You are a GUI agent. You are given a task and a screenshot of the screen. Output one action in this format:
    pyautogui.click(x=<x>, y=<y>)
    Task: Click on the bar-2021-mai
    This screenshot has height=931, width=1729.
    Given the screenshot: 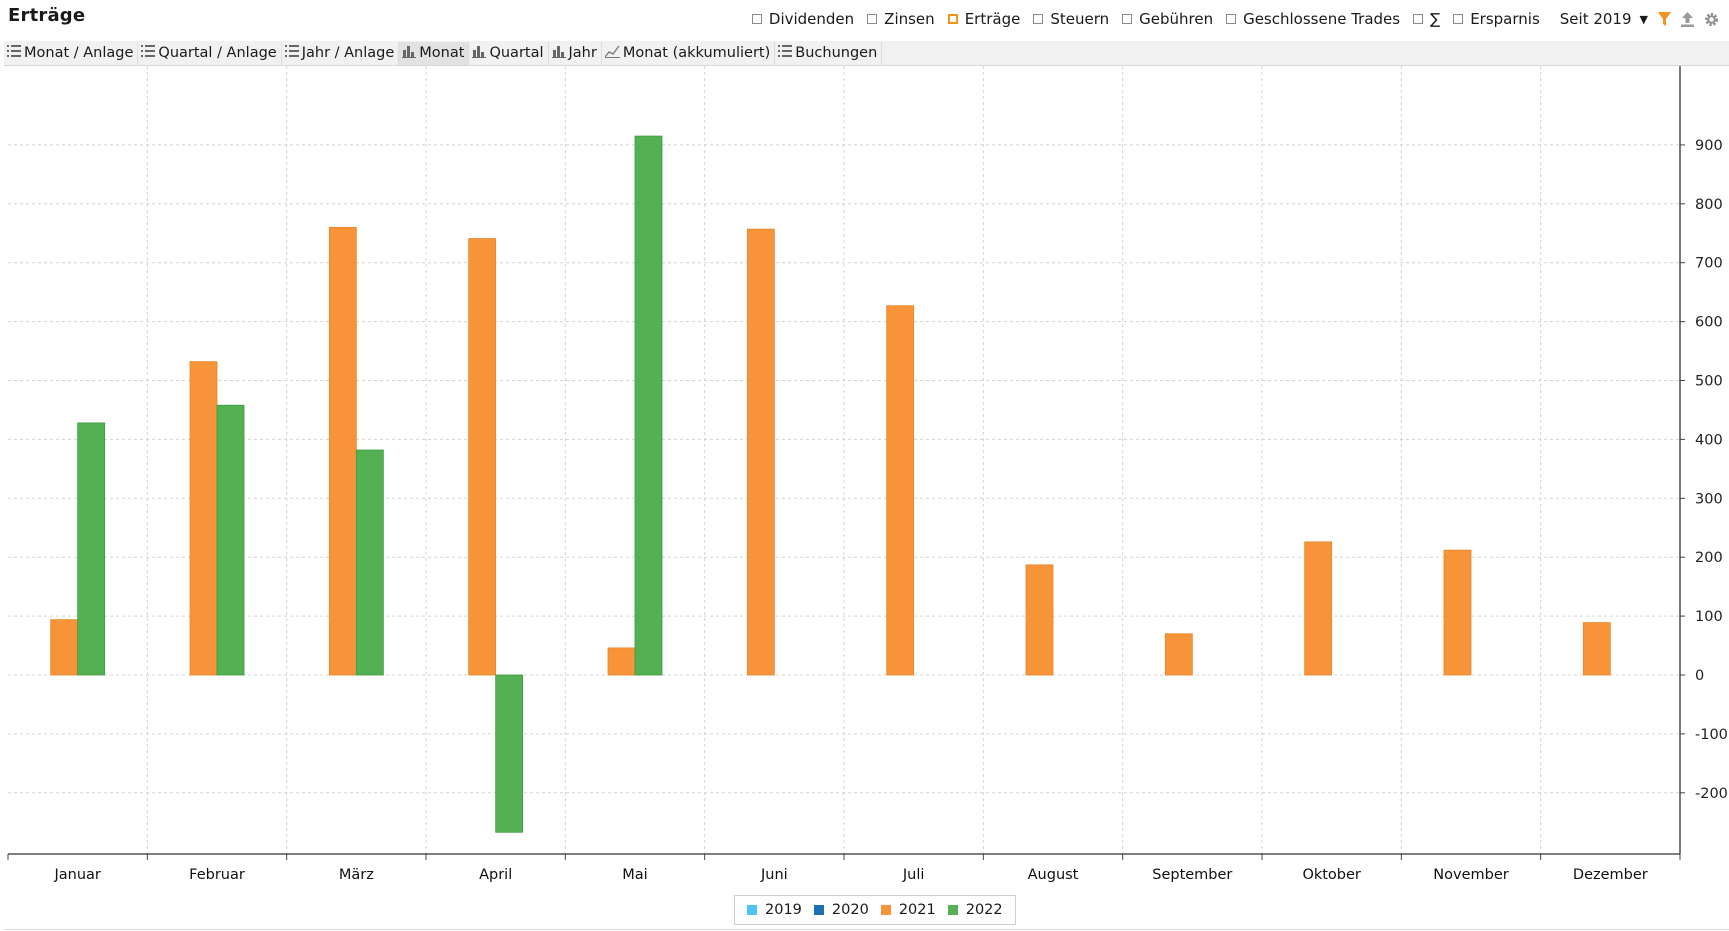 What is the action you would take?
    pyautogui.click(x=621, y=661)
    